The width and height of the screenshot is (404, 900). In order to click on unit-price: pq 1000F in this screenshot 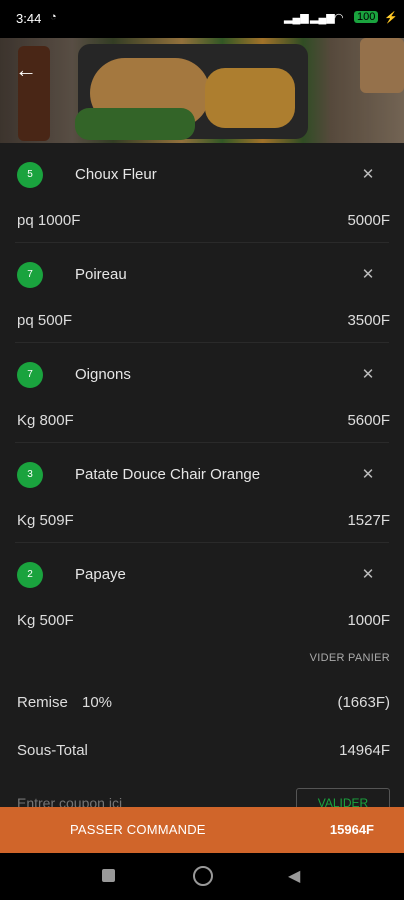, I will do `click(49, 220)`.